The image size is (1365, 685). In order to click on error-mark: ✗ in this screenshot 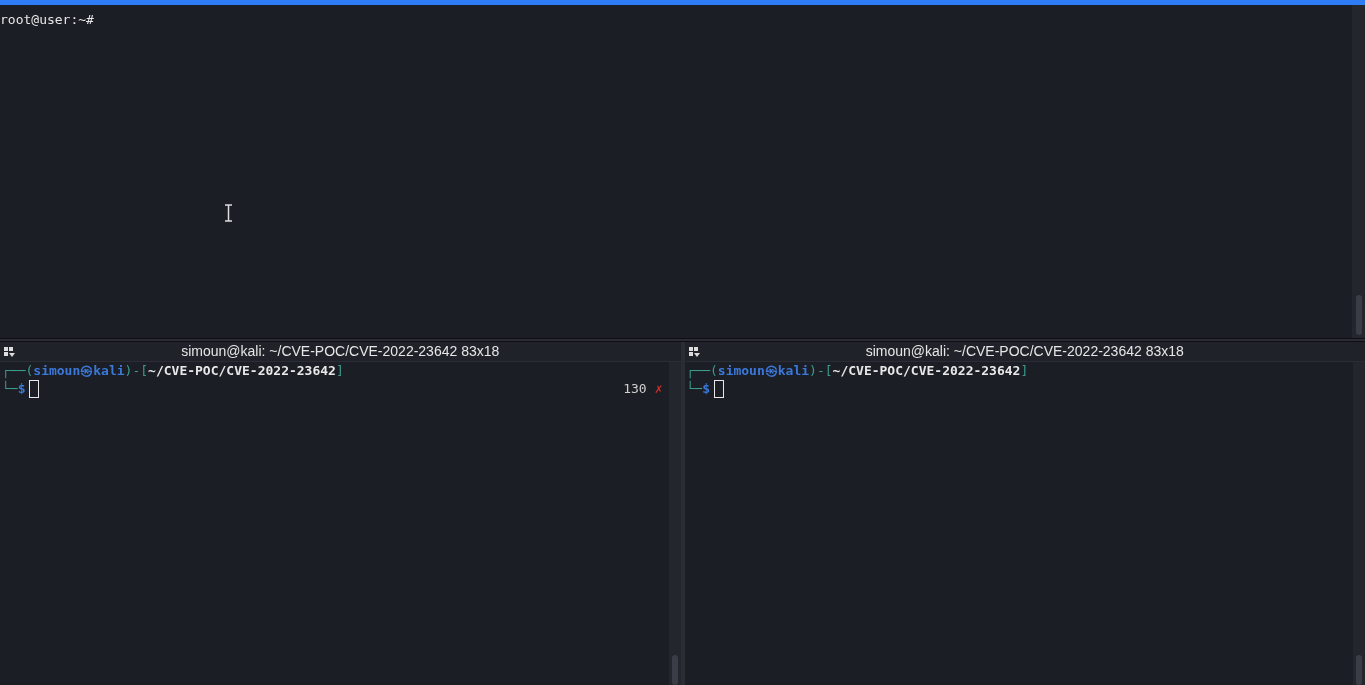, I will do `click(658, 389)`.